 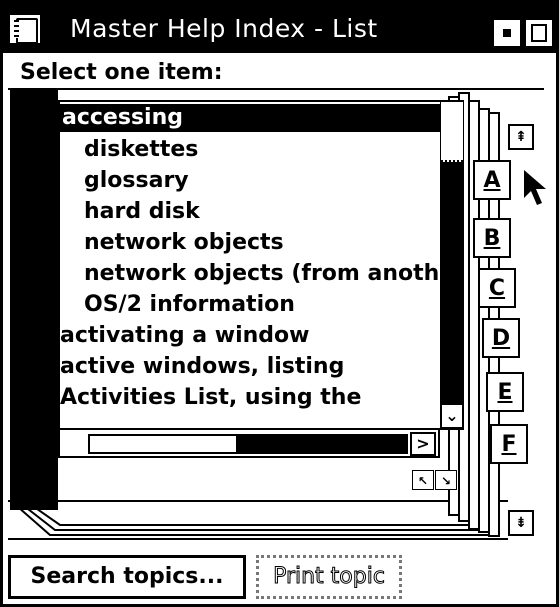 I want to click on print-topic-button: Print topic, so click(x=329, y=577).